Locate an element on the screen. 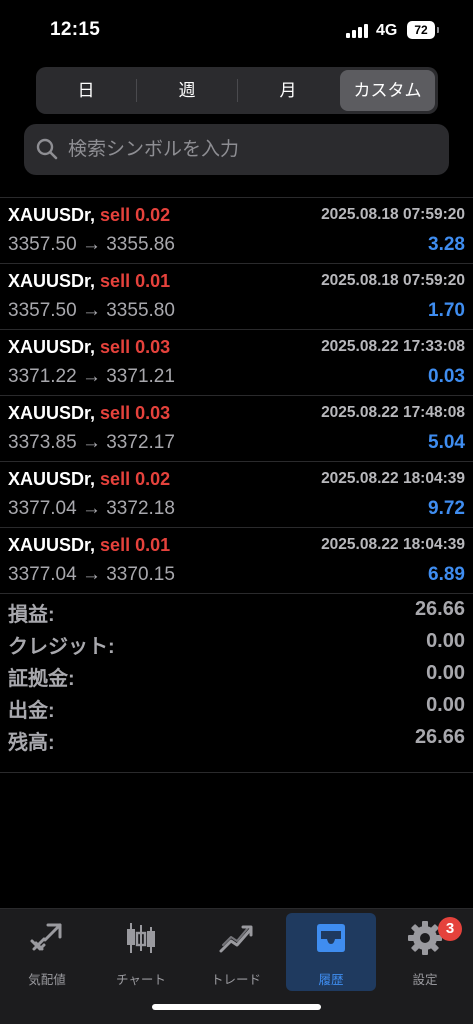  cellular-signal-icon is located at coordinates (358, 31).